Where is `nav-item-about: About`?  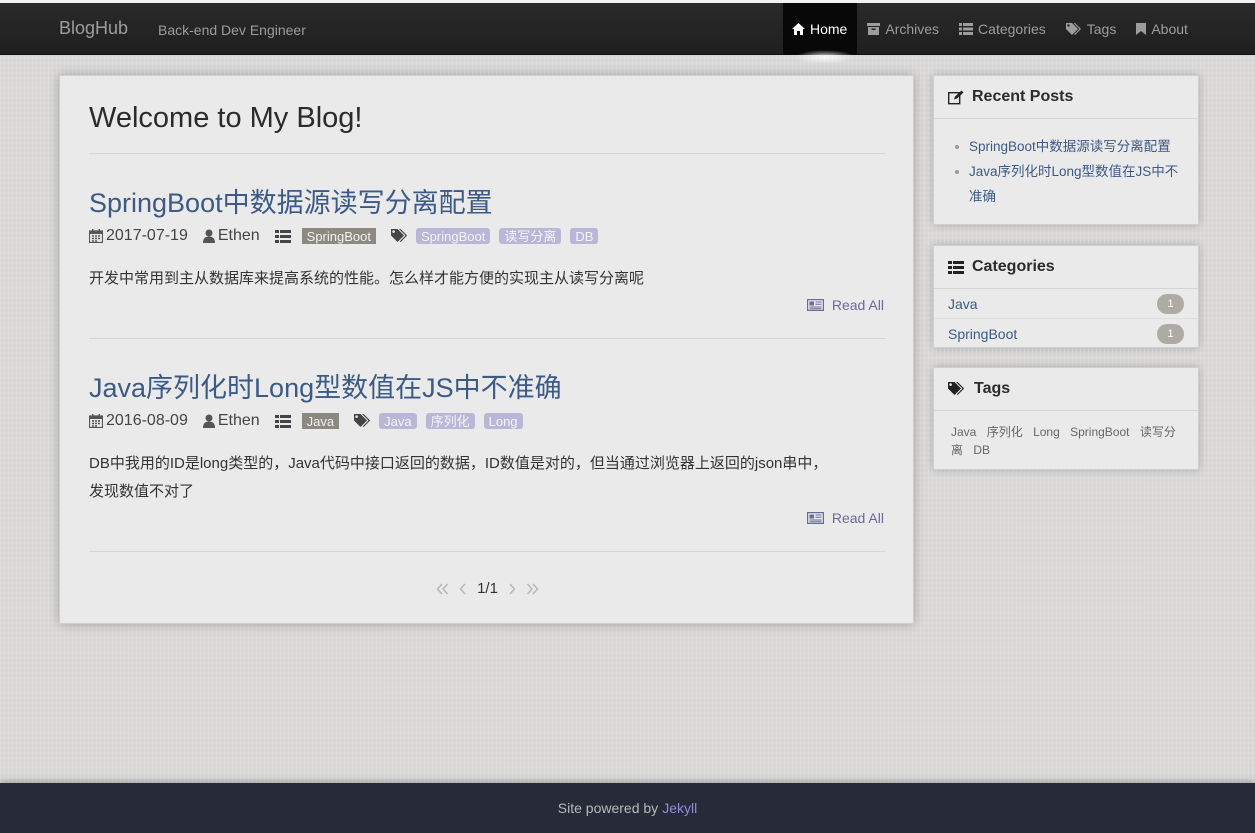 nav-item-about: About is located at coordinates (1162, 29).